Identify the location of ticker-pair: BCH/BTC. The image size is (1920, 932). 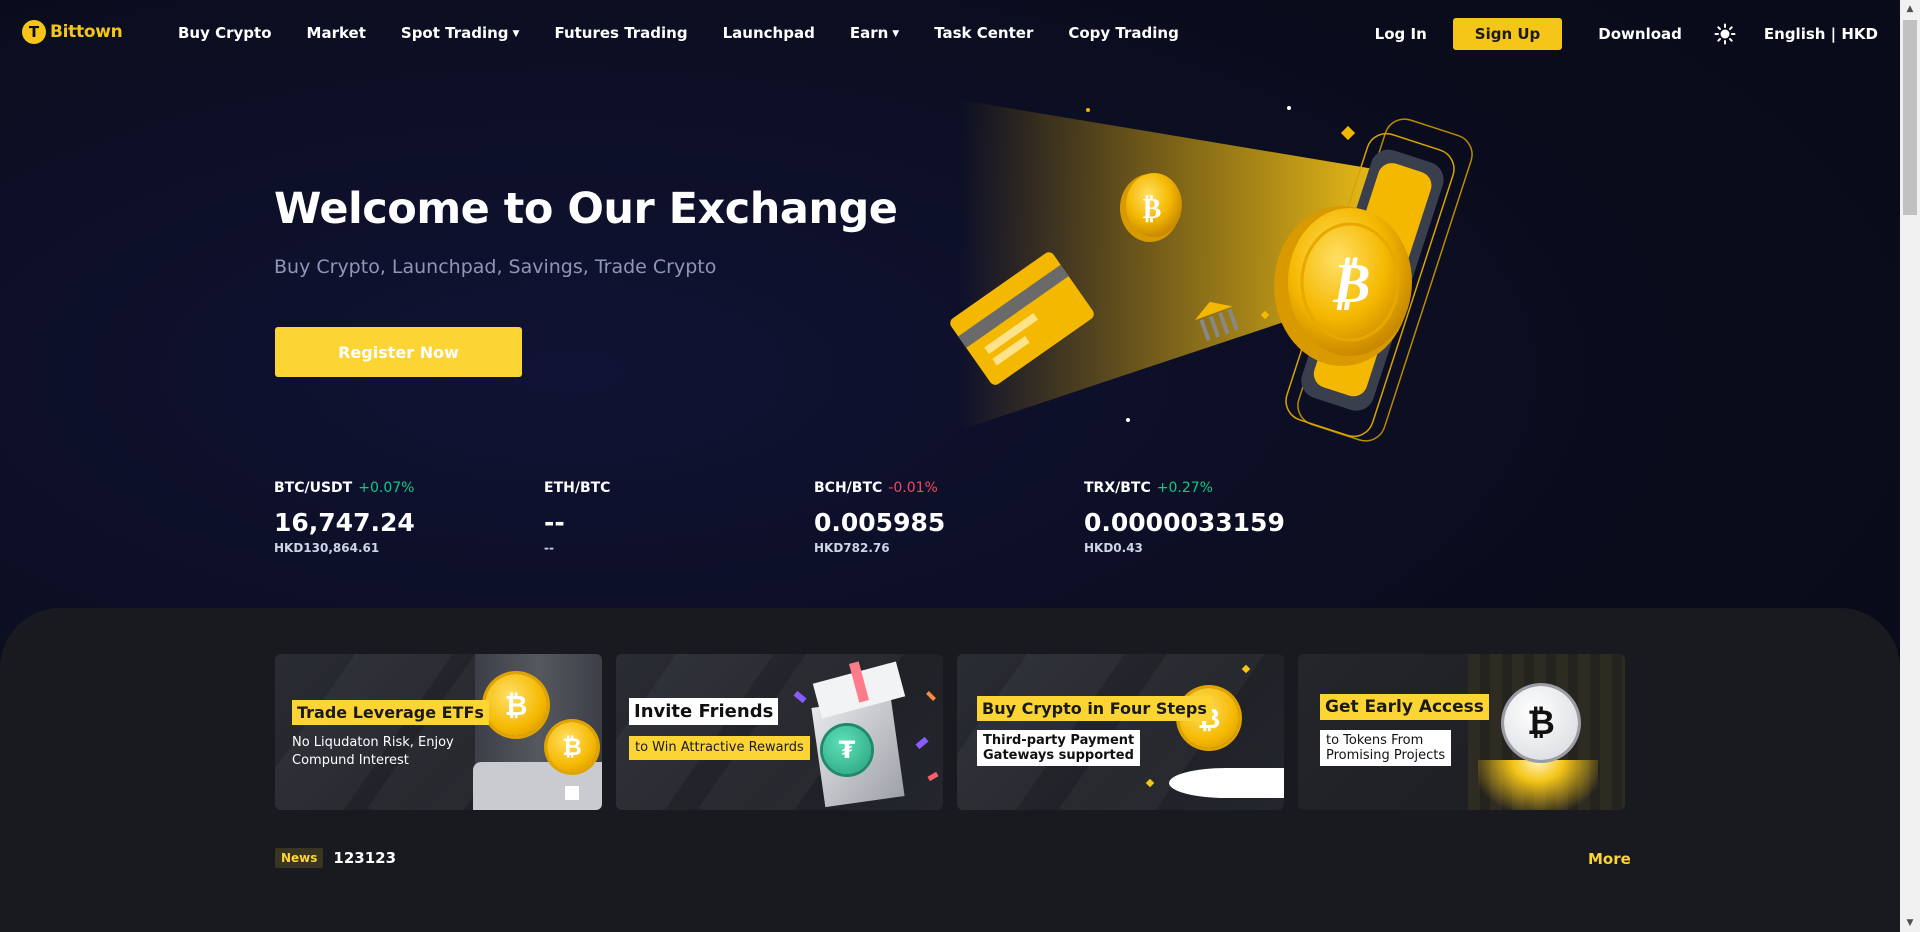
(848, 488).